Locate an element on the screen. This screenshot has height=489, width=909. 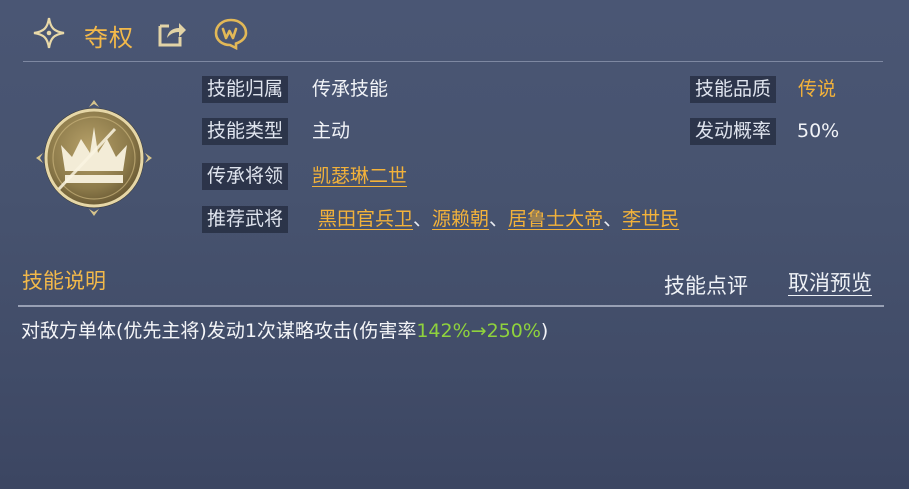
type-value: 主动 is located at coordinates (331, 131).